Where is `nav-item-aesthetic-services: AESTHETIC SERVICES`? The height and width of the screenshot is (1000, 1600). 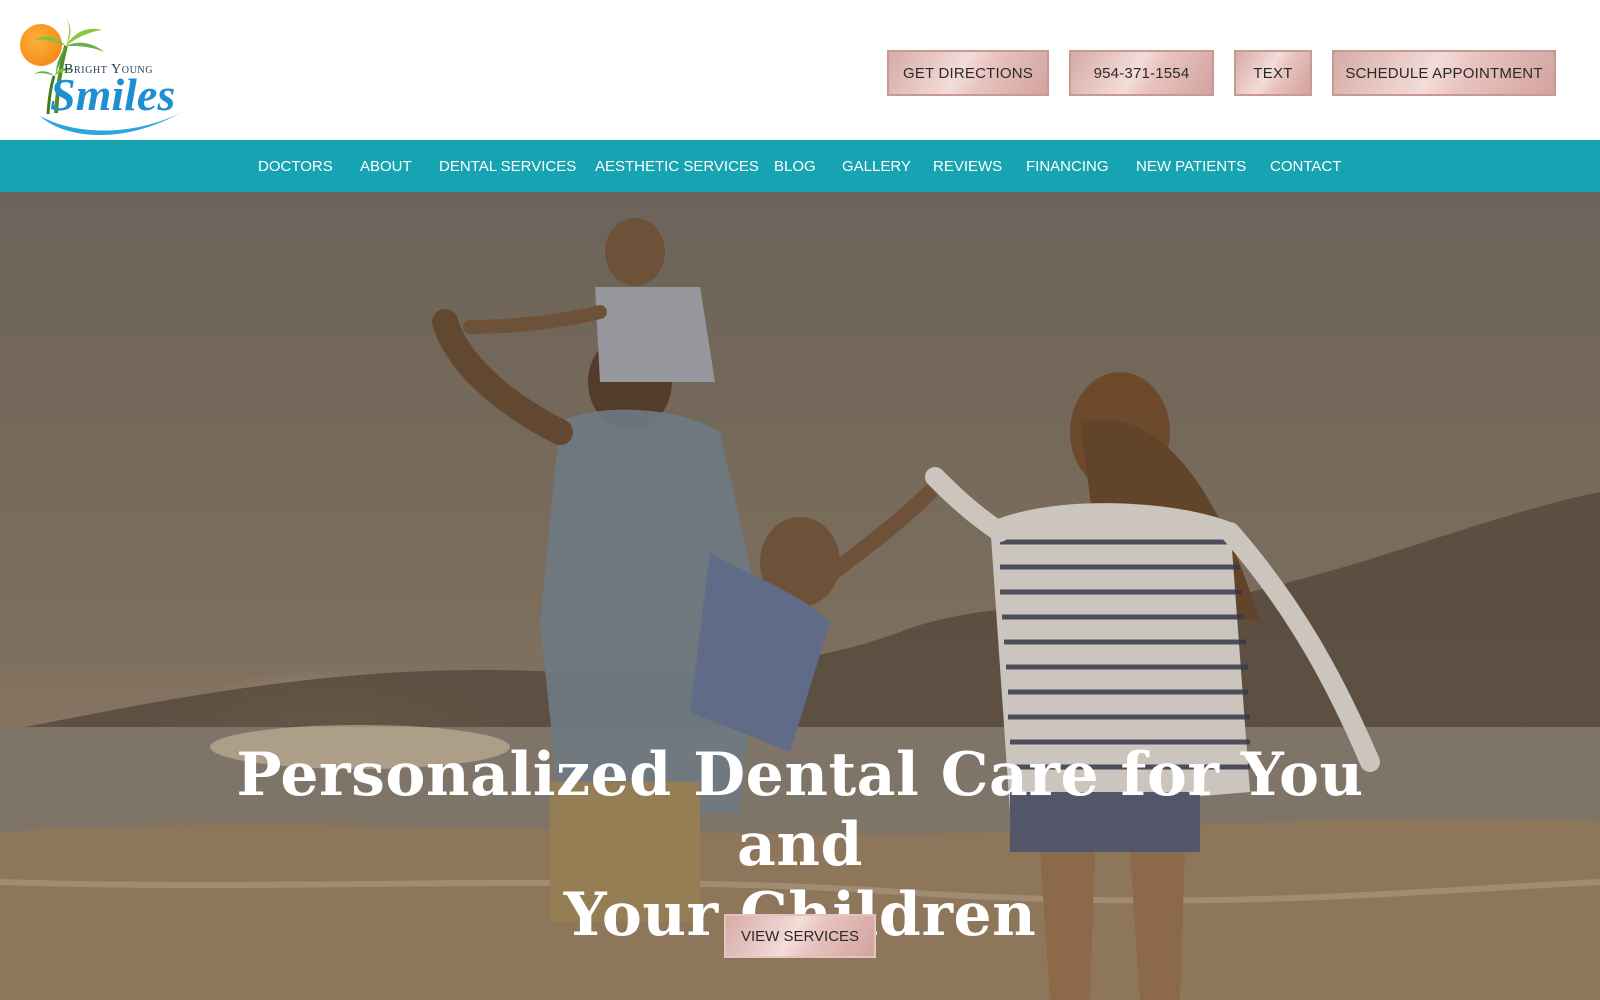
nav-item-aesthetic-services: AESTHETIC SERVICES is located at coordinates (677, 166).